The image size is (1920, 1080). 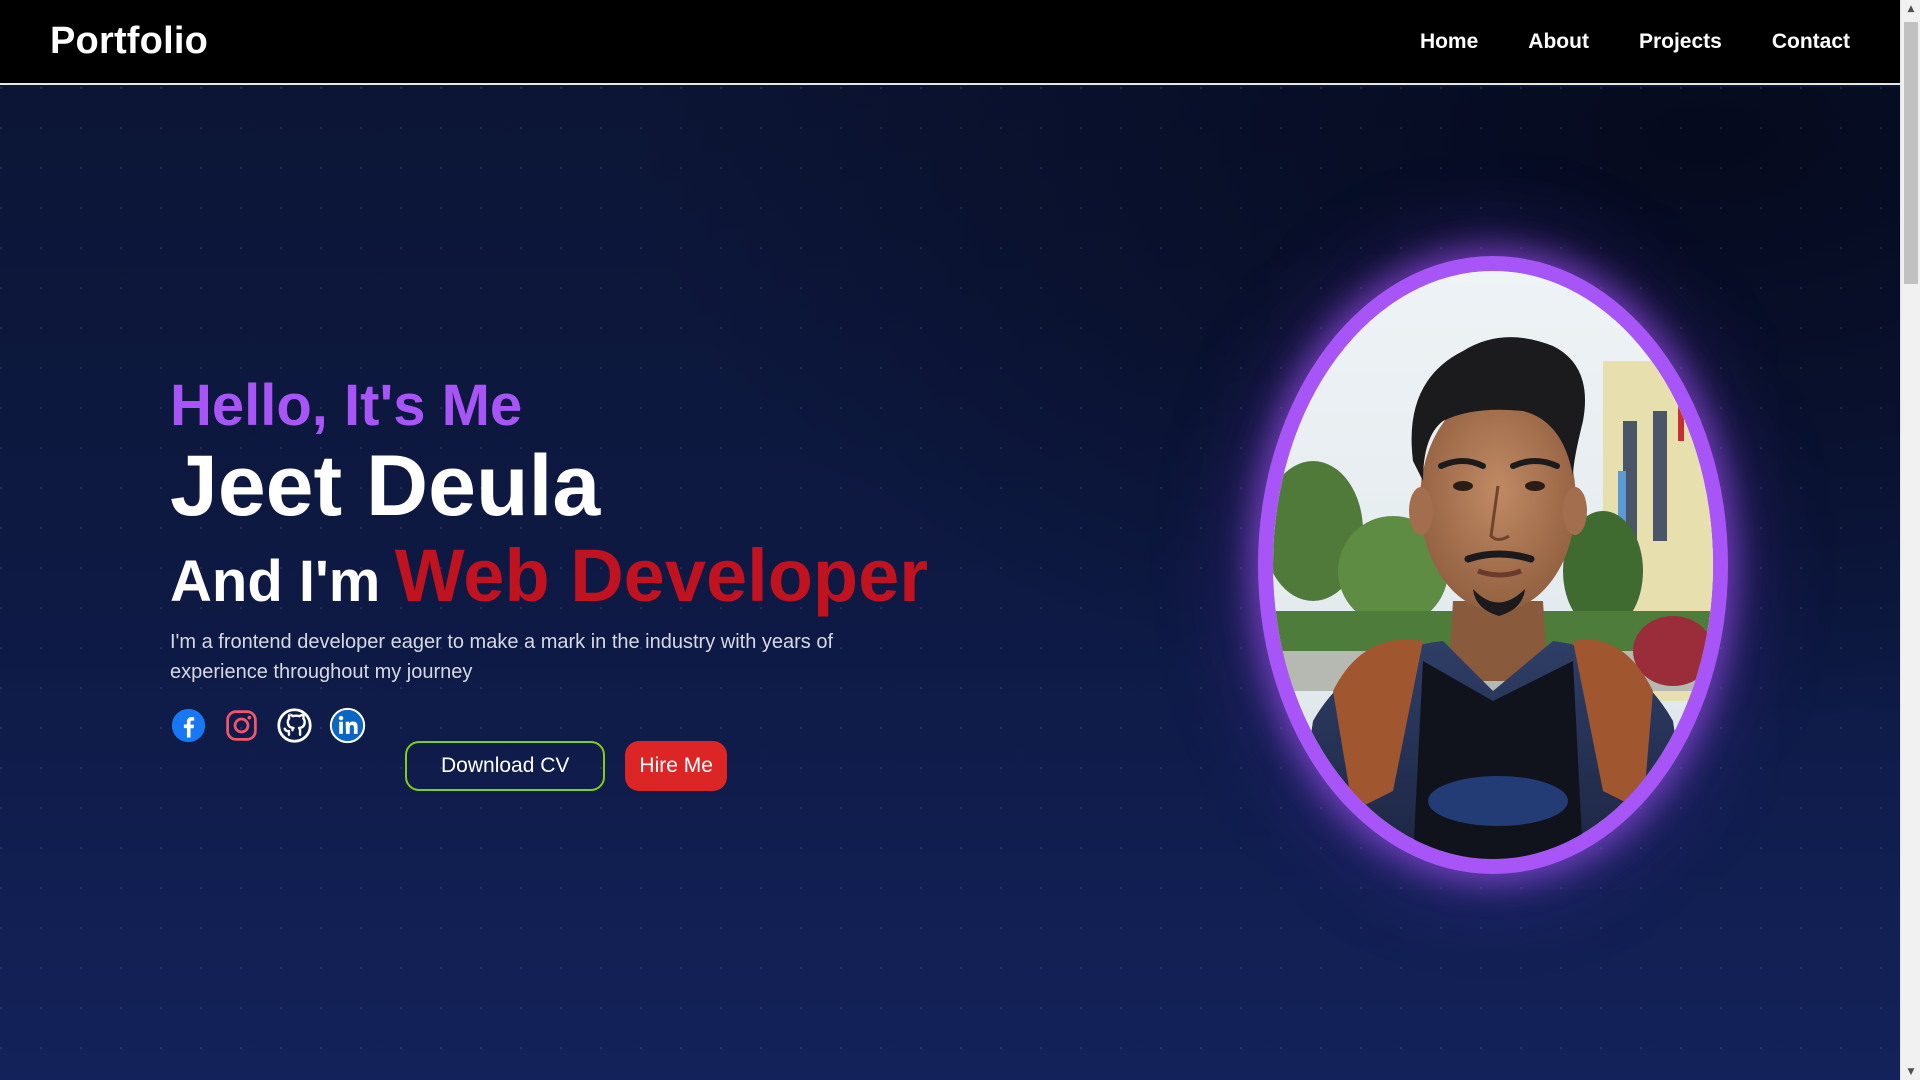 What do you see at coordinates (505, 766) in the screenshot?
I see `download-cv-button: Download CV` at bounding box center [505, 766].